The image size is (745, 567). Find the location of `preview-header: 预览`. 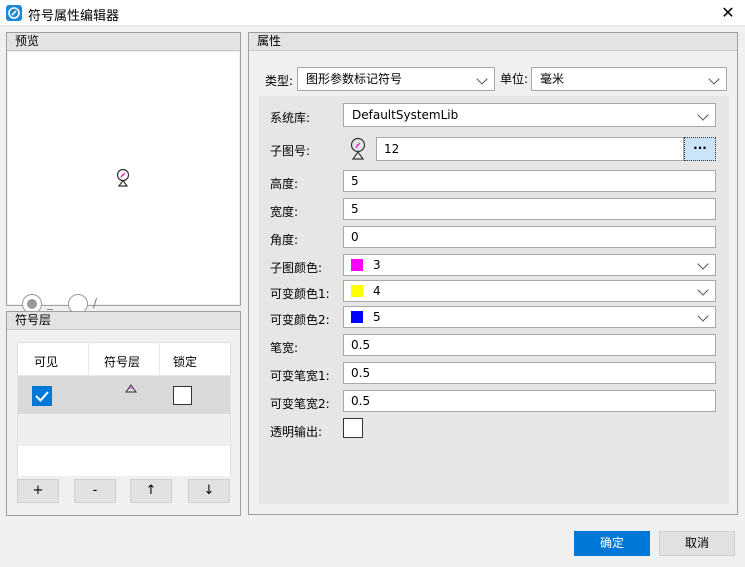

preview-header: 预览 is located at coordinates (123, 42).